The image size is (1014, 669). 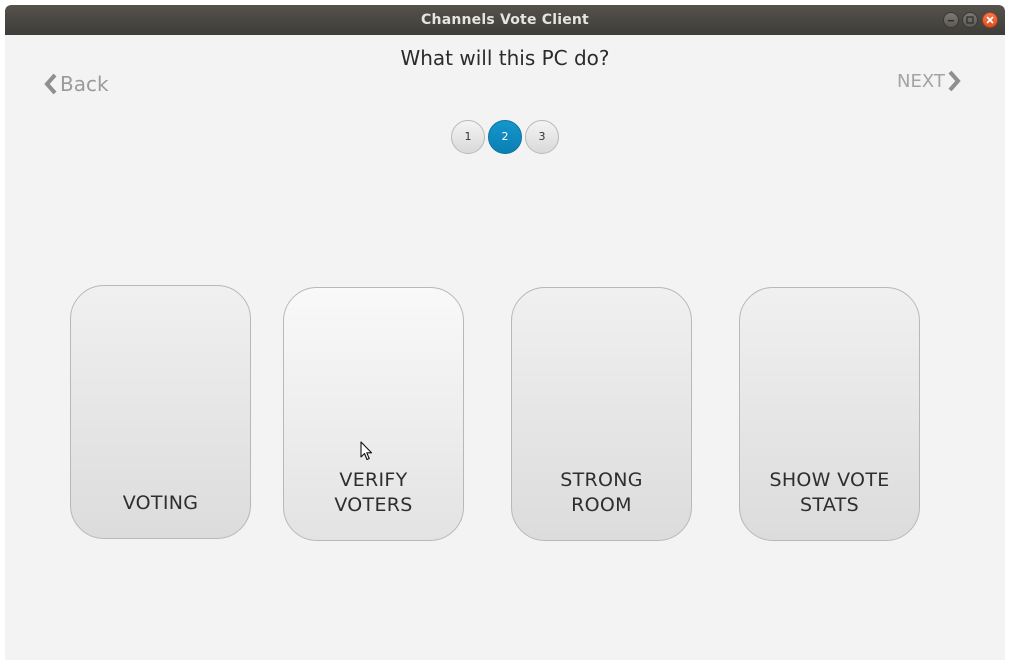 I want to click on option-verify-voters: VERIFY VOTERS, so click(x=373, y=414).